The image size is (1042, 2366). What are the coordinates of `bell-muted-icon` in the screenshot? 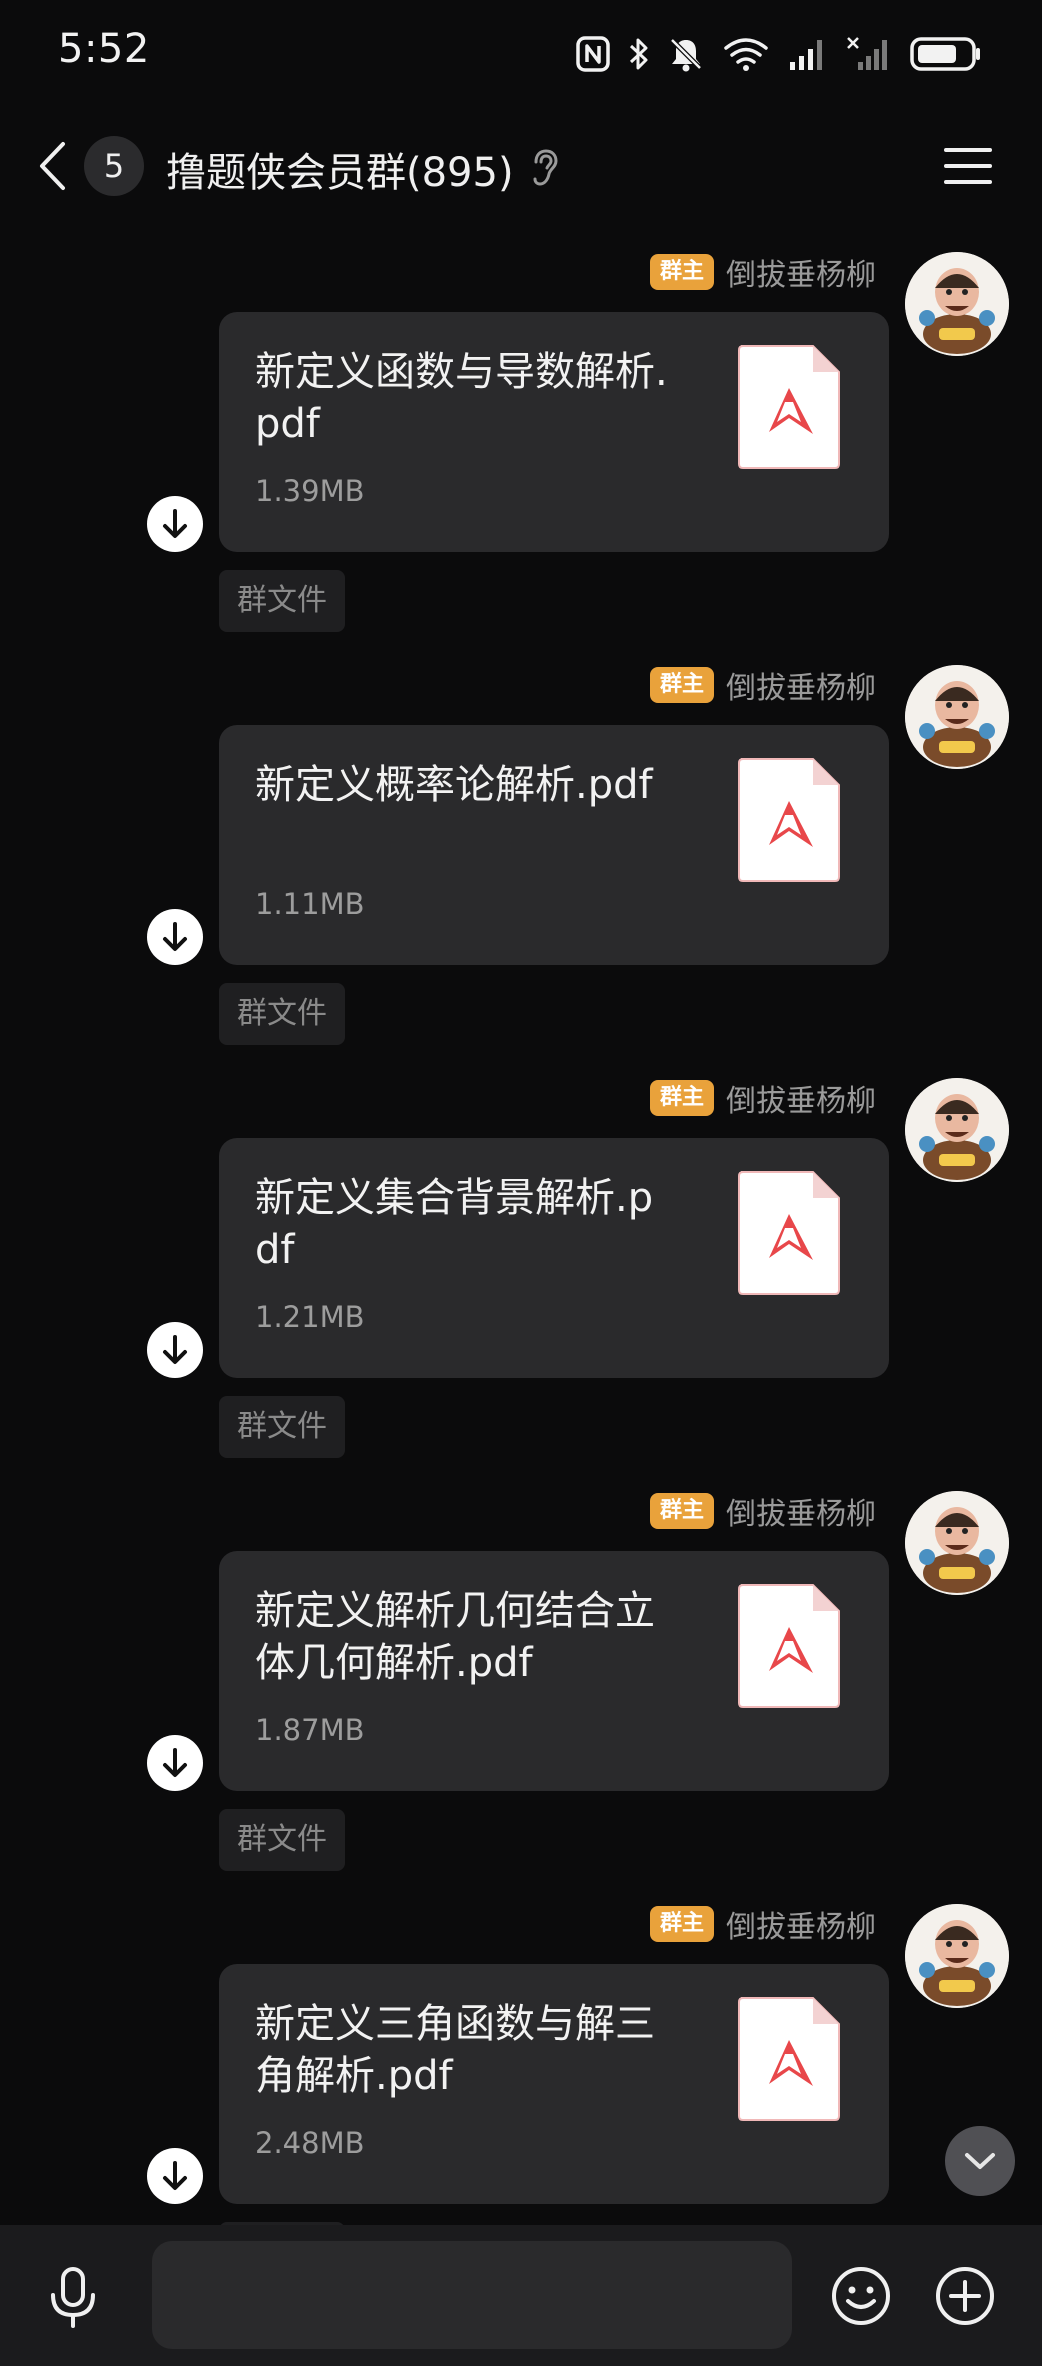 It's located at (686, 55).